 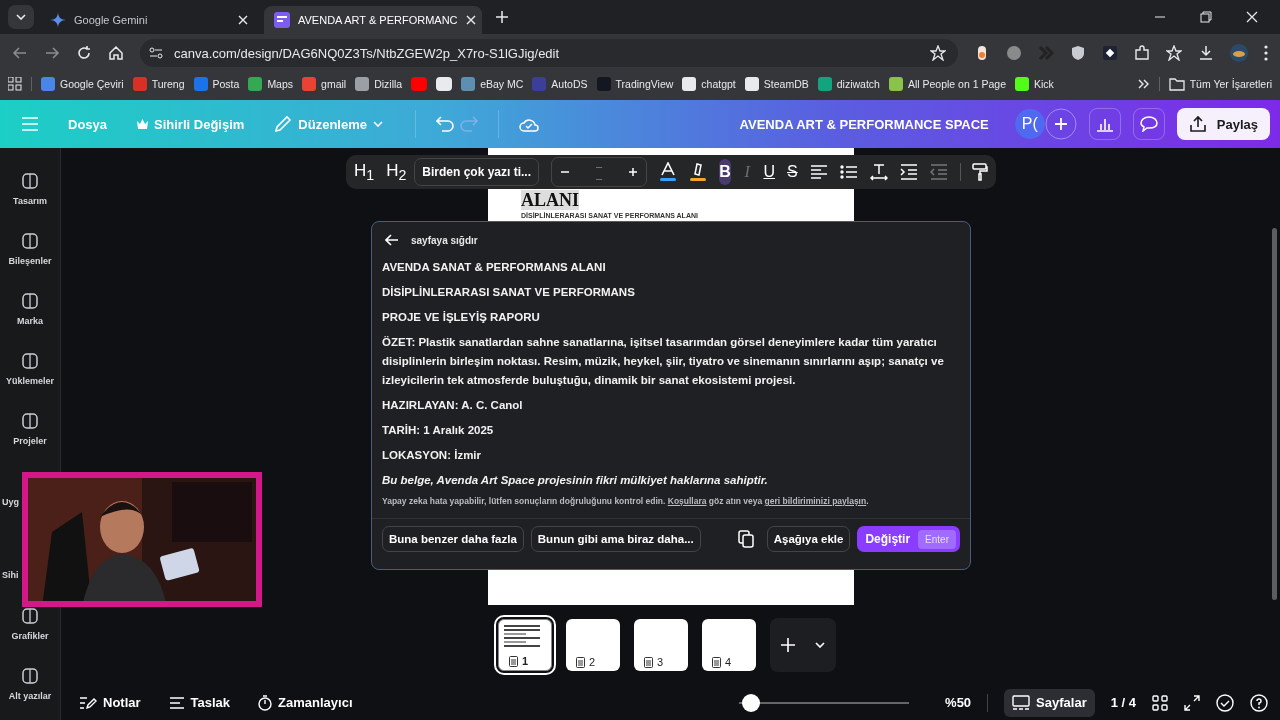 What do you see at coordinates (671, 240) in the screenshot?
I see `back-link: sayfaya sığdır` at bounding box center [671, 240].